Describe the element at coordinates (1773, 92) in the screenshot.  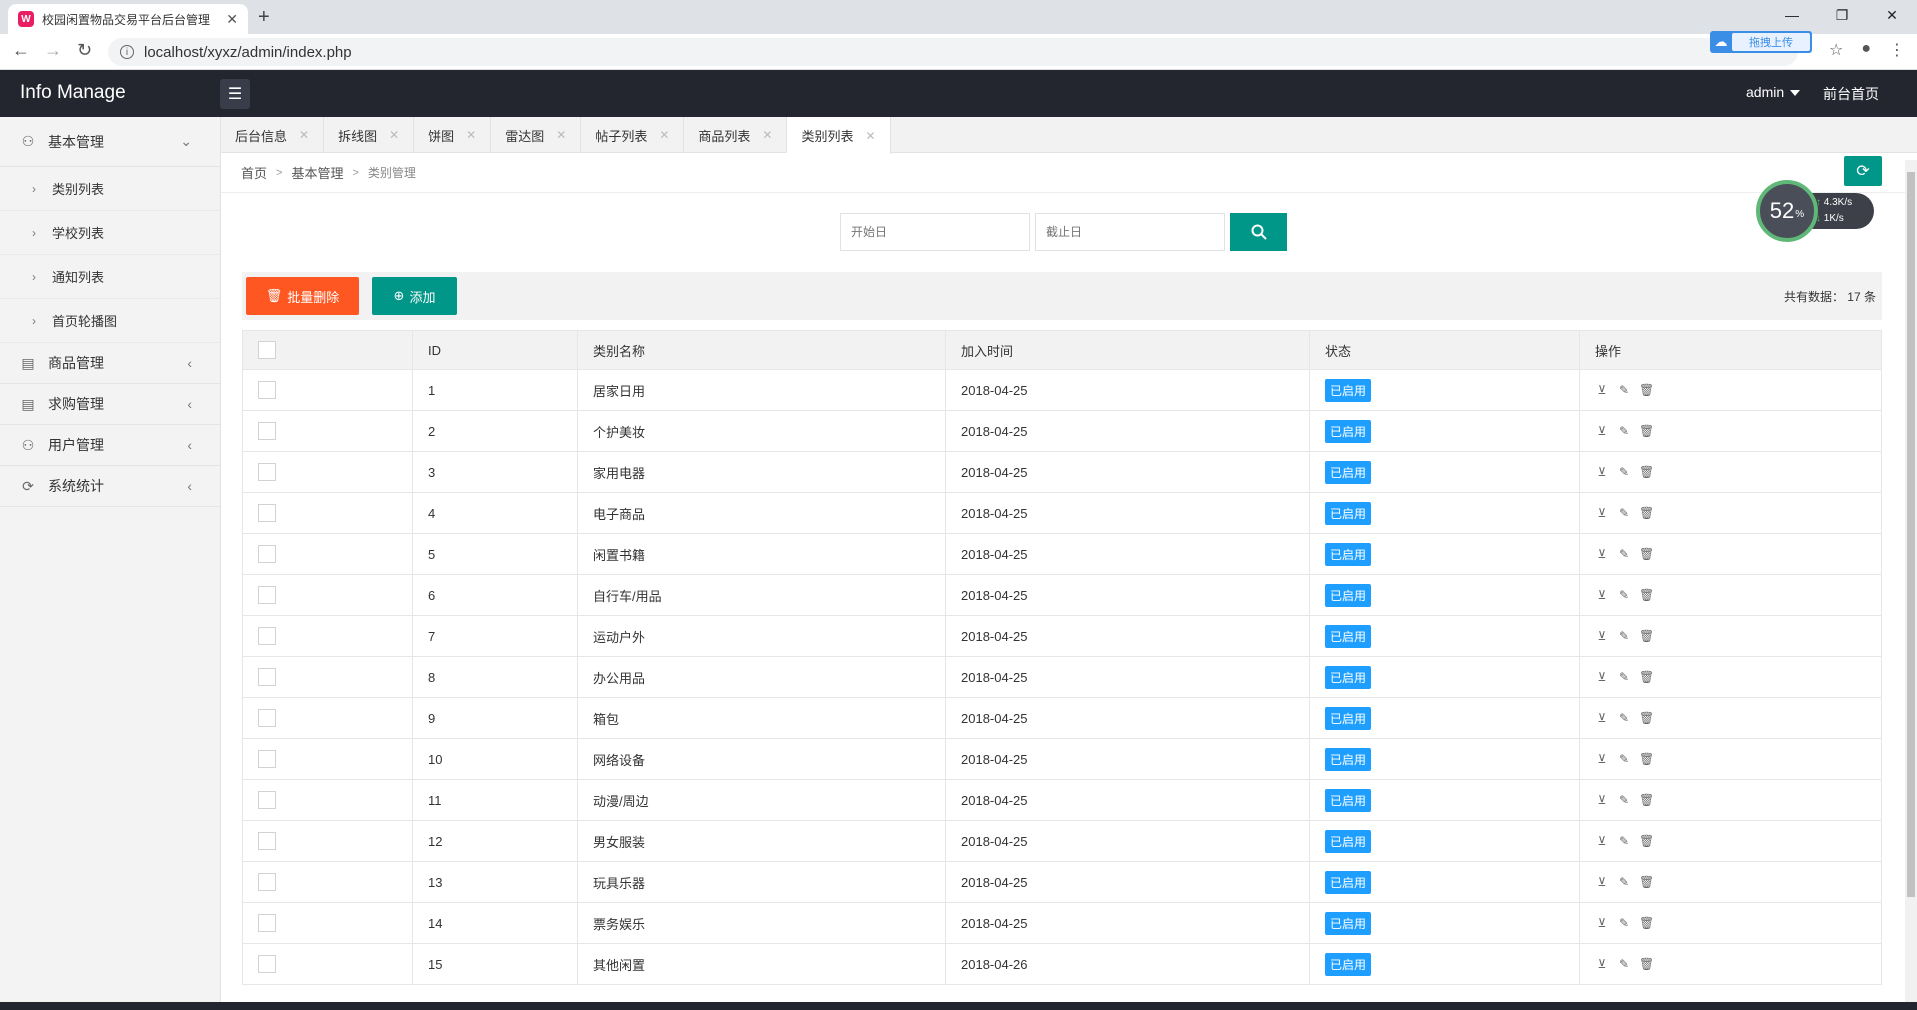
I see `user-menu: admin` at that location.